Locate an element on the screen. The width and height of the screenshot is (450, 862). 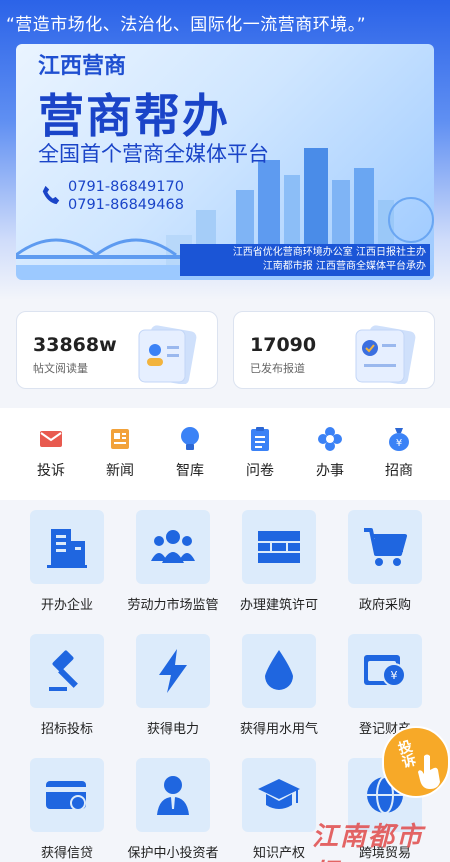
phone-number-2: 0791-86849468 is located at coordinates (126, 205).